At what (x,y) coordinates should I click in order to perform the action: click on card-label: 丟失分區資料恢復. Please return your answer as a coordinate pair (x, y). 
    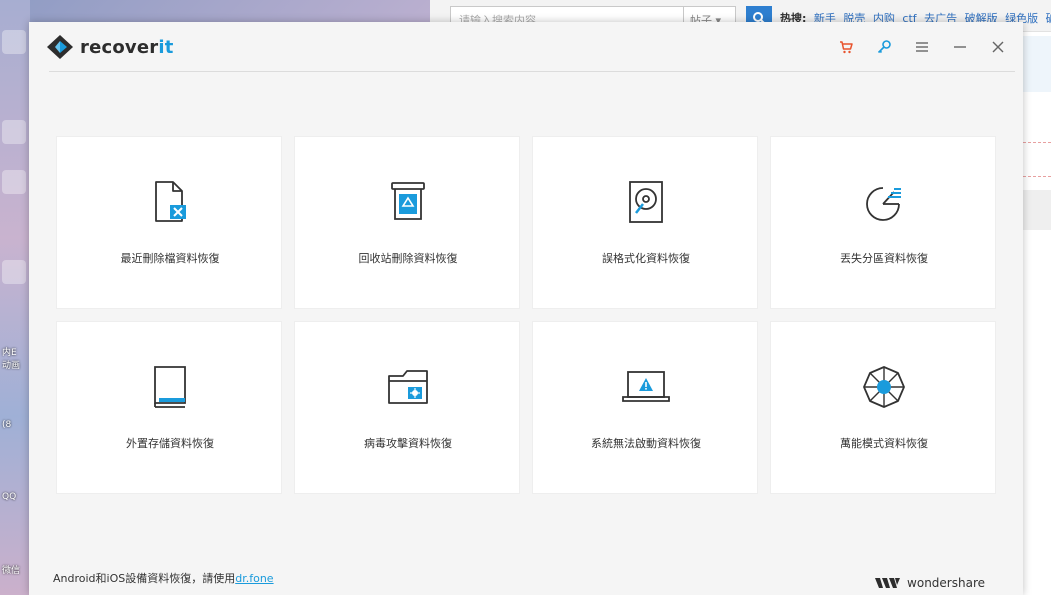
    Looking at the image, I should click on (884, 258).